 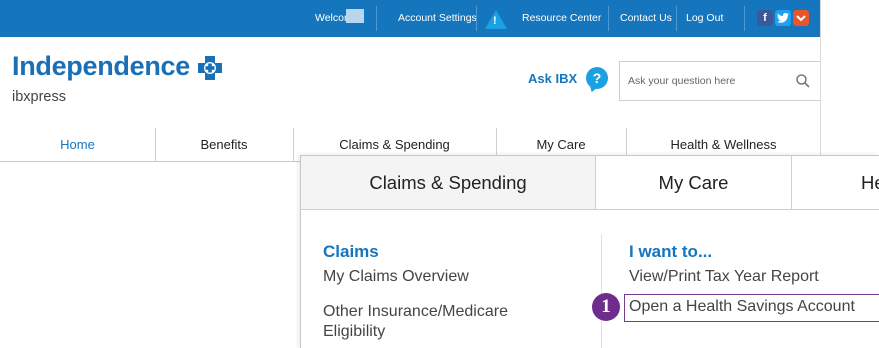 I want to click on contact-us-link: Contact Us, so click(x=646, y=18).